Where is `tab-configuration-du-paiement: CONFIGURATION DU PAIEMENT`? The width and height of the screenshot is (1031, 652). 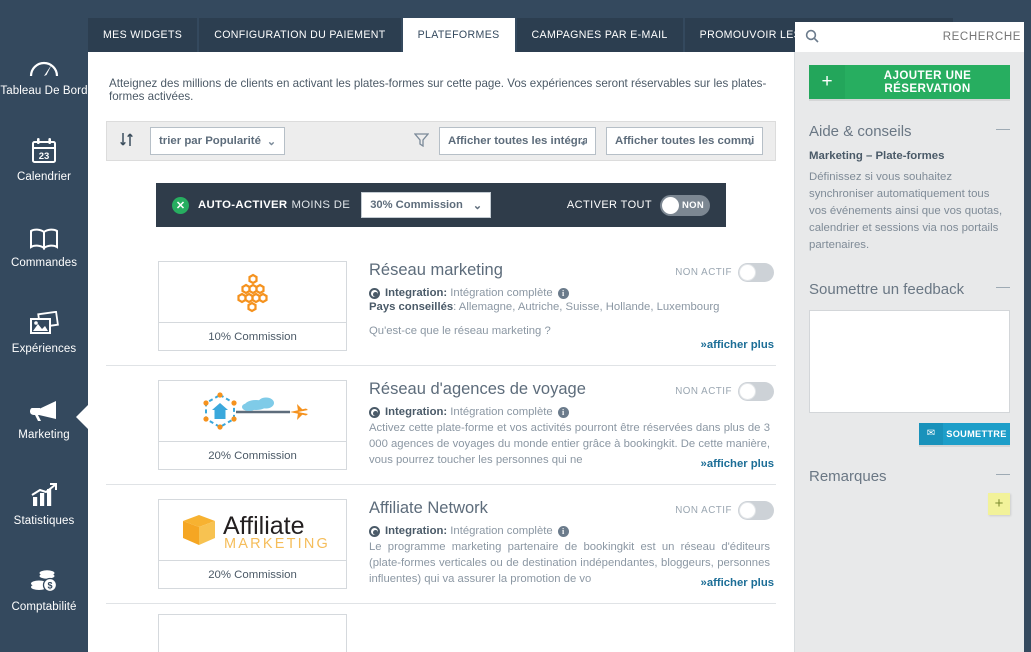
tab-configuration-du-paiement: CONFIGURATION DU PAIEMENT is located at coordinates (300, 35).